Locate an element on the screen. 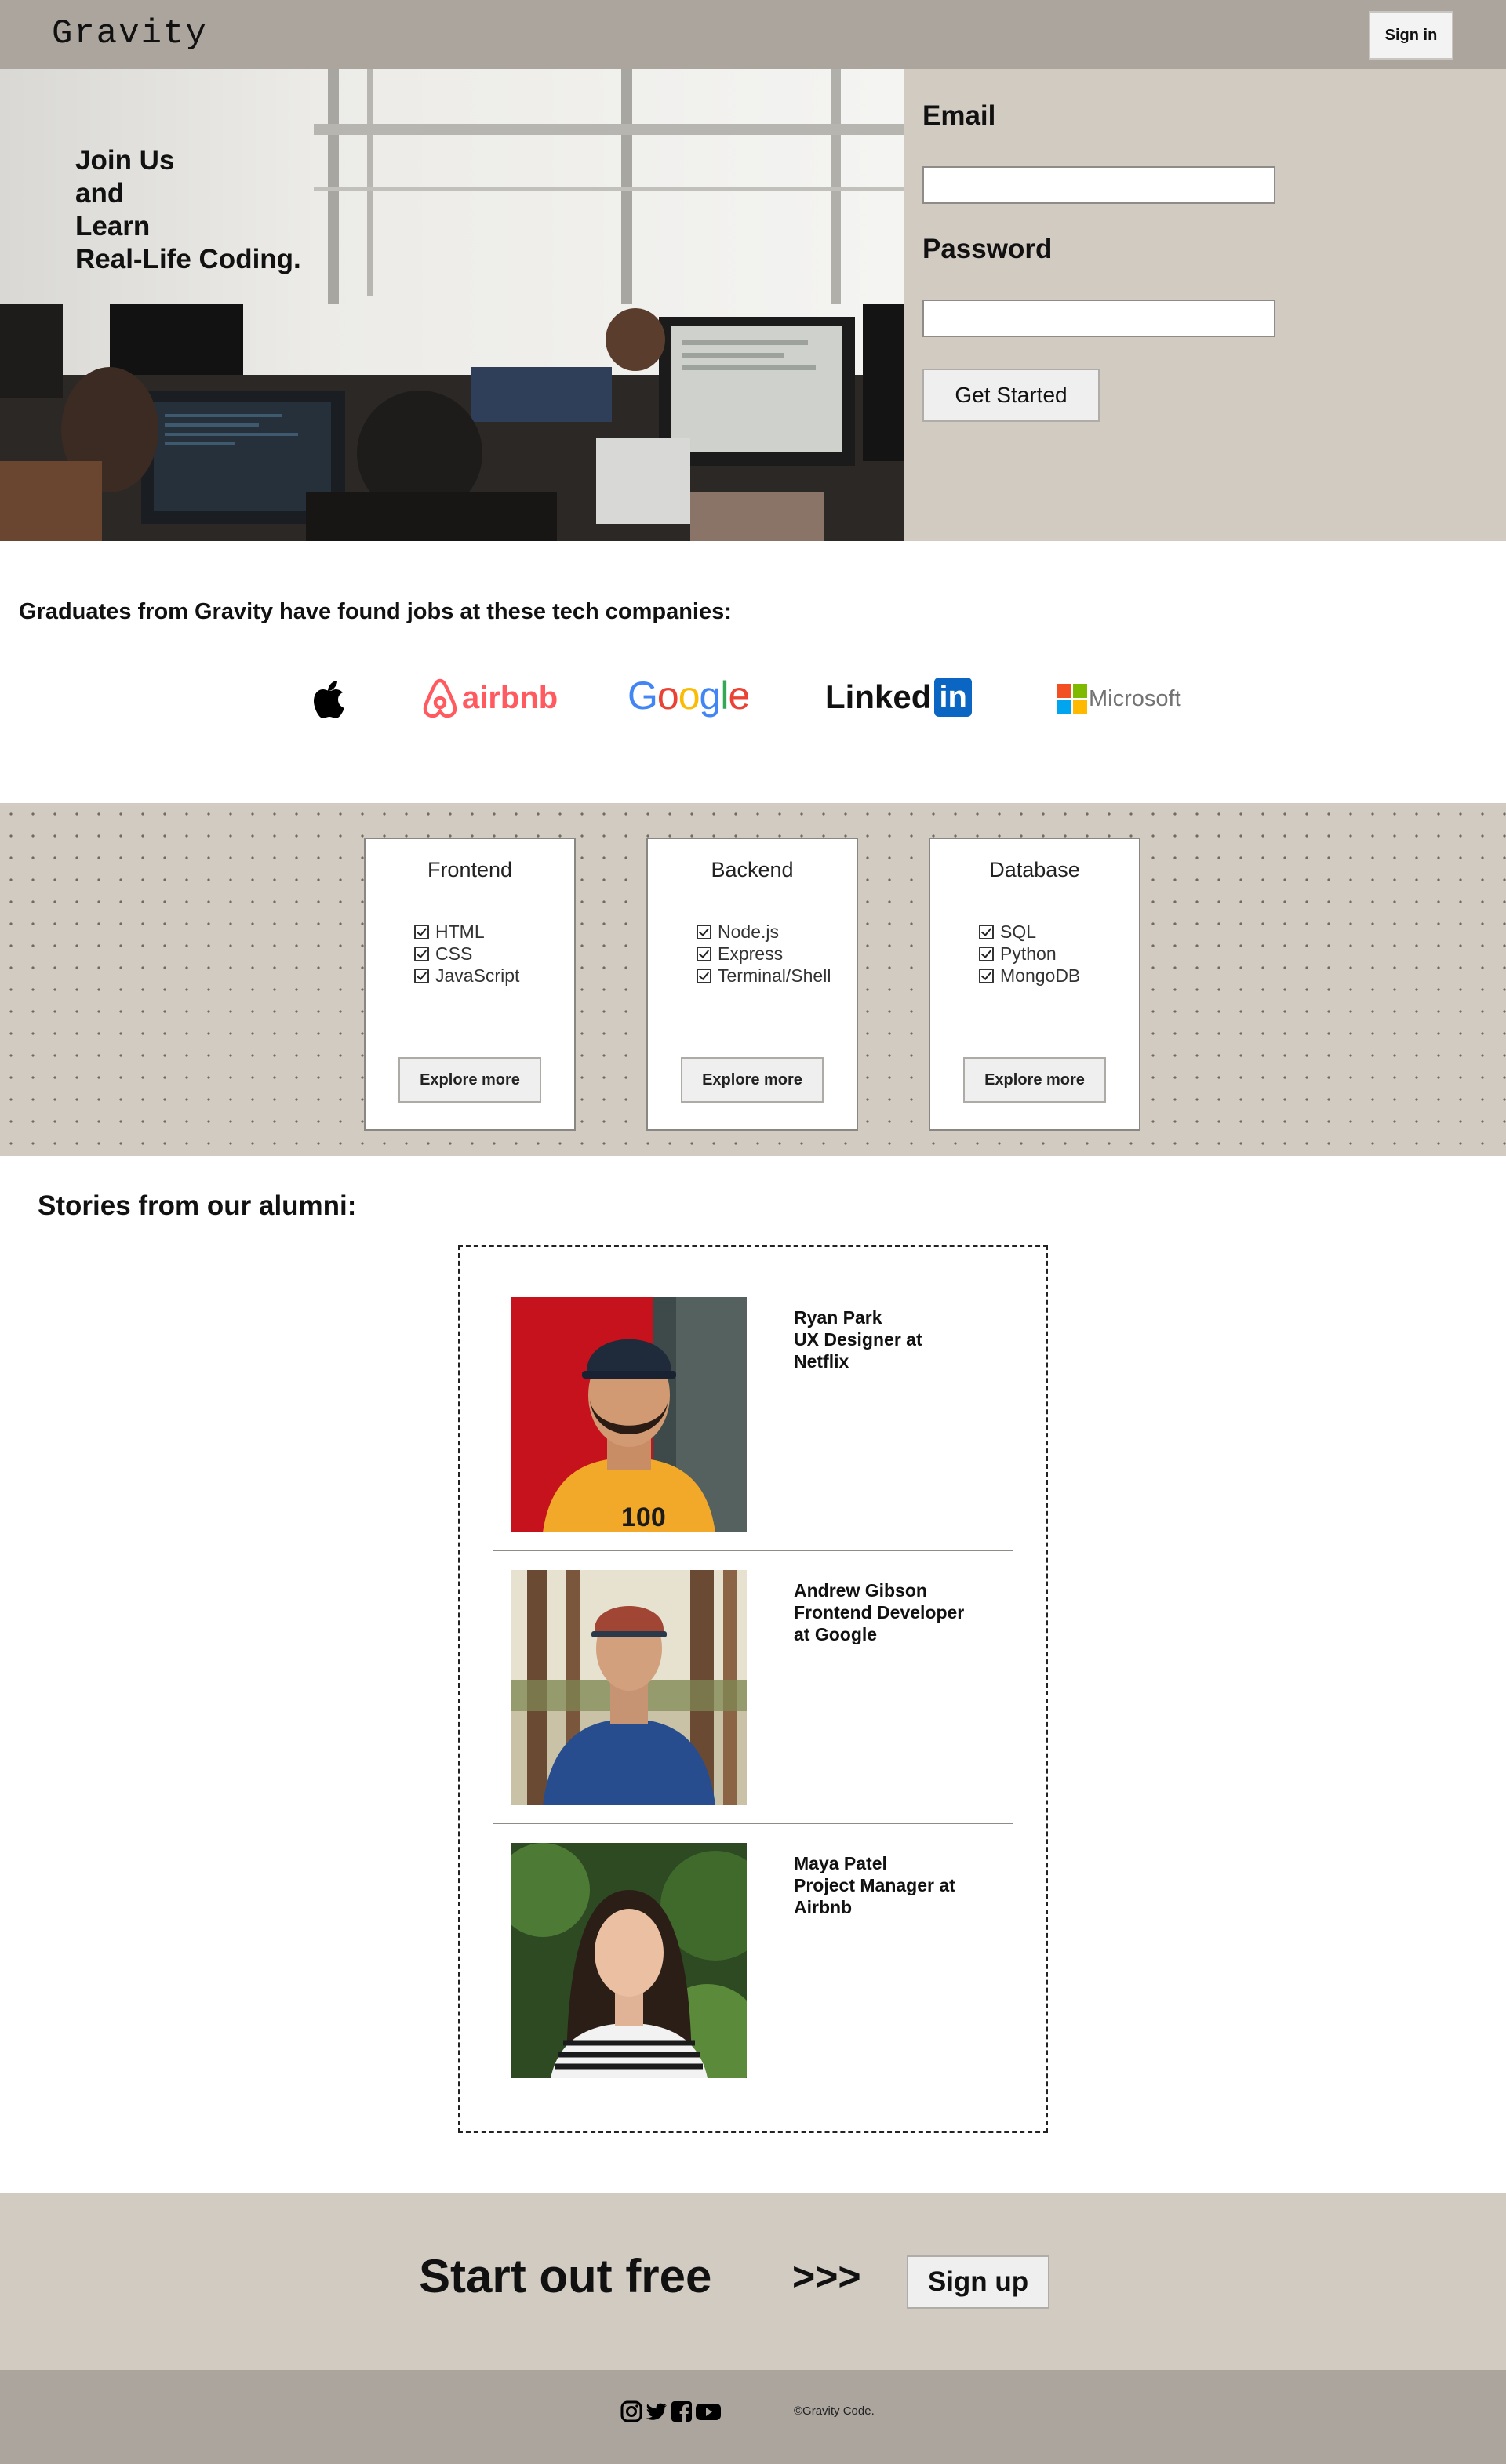 The width and height of the screenshot is (1506, 2464). course-topic: SQL is located at coordinates (1029, 932).